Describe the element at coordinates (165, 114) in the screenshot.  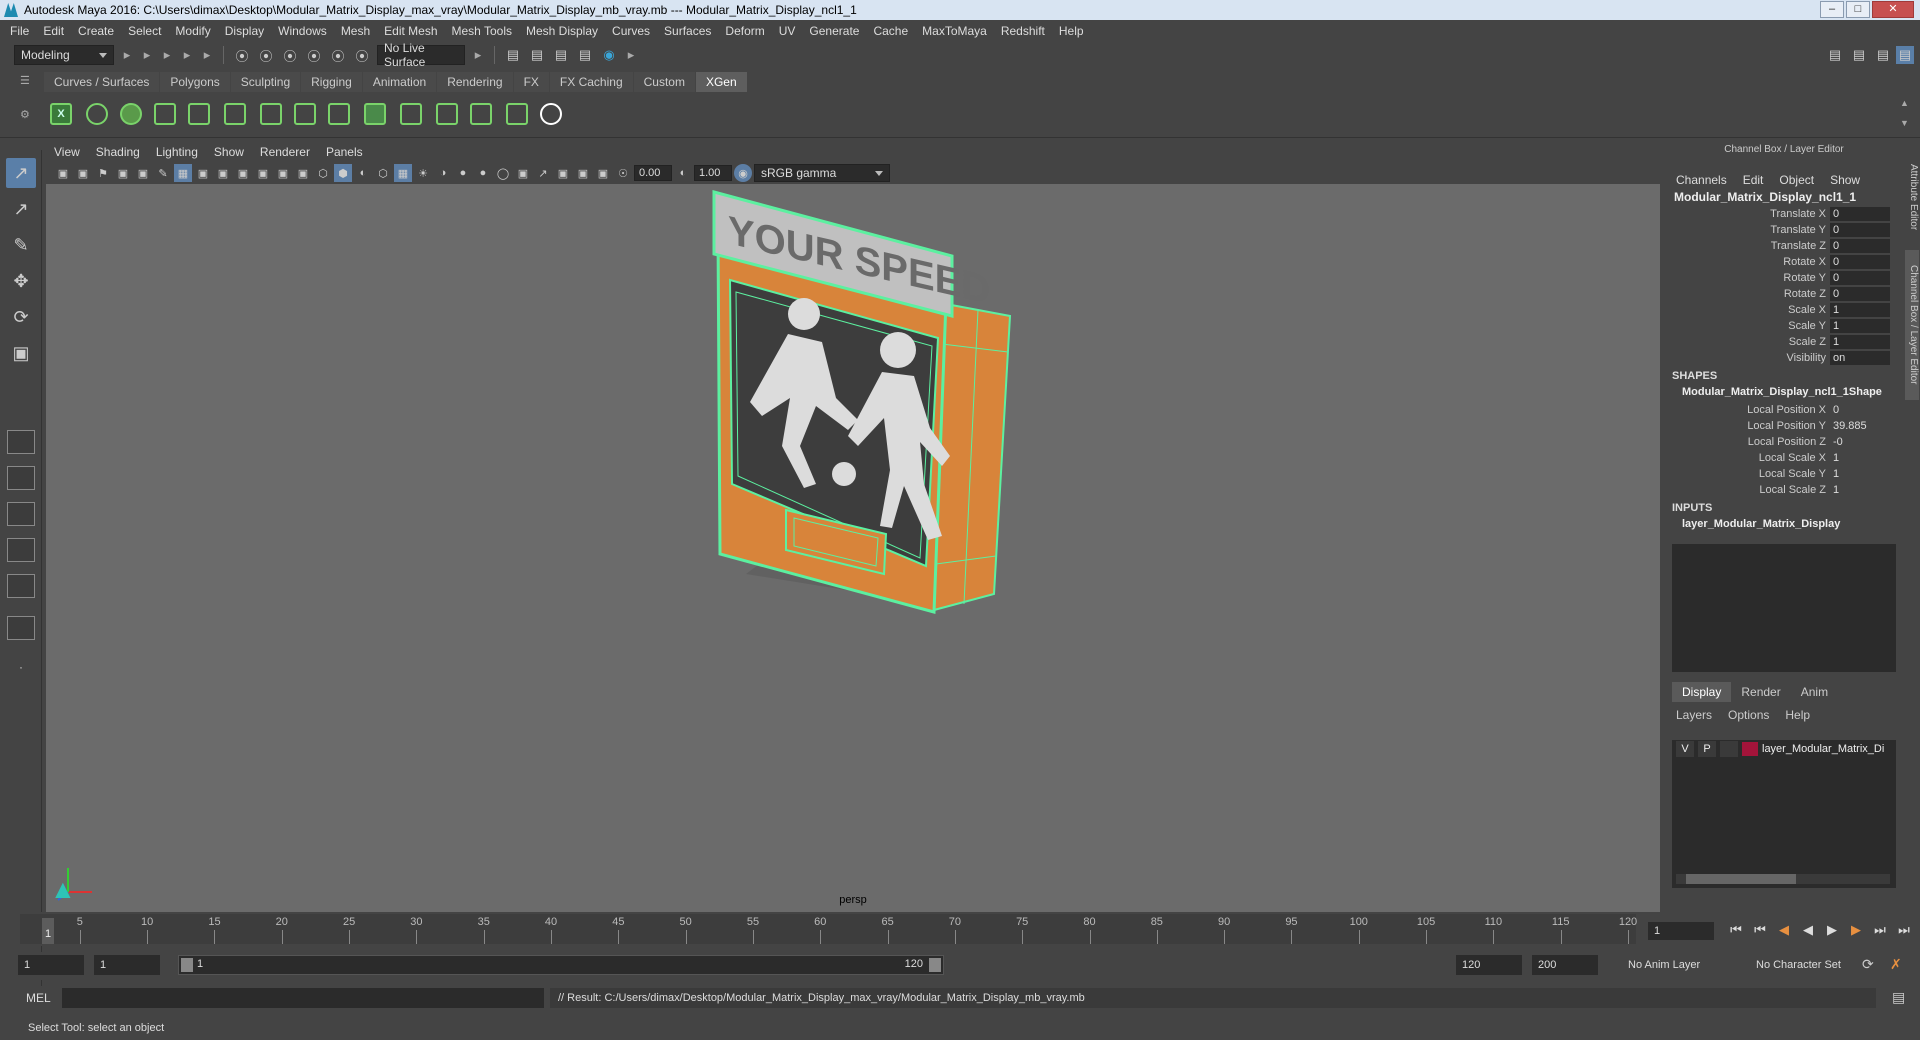
I see `xgen-grooming-icon` at that location.